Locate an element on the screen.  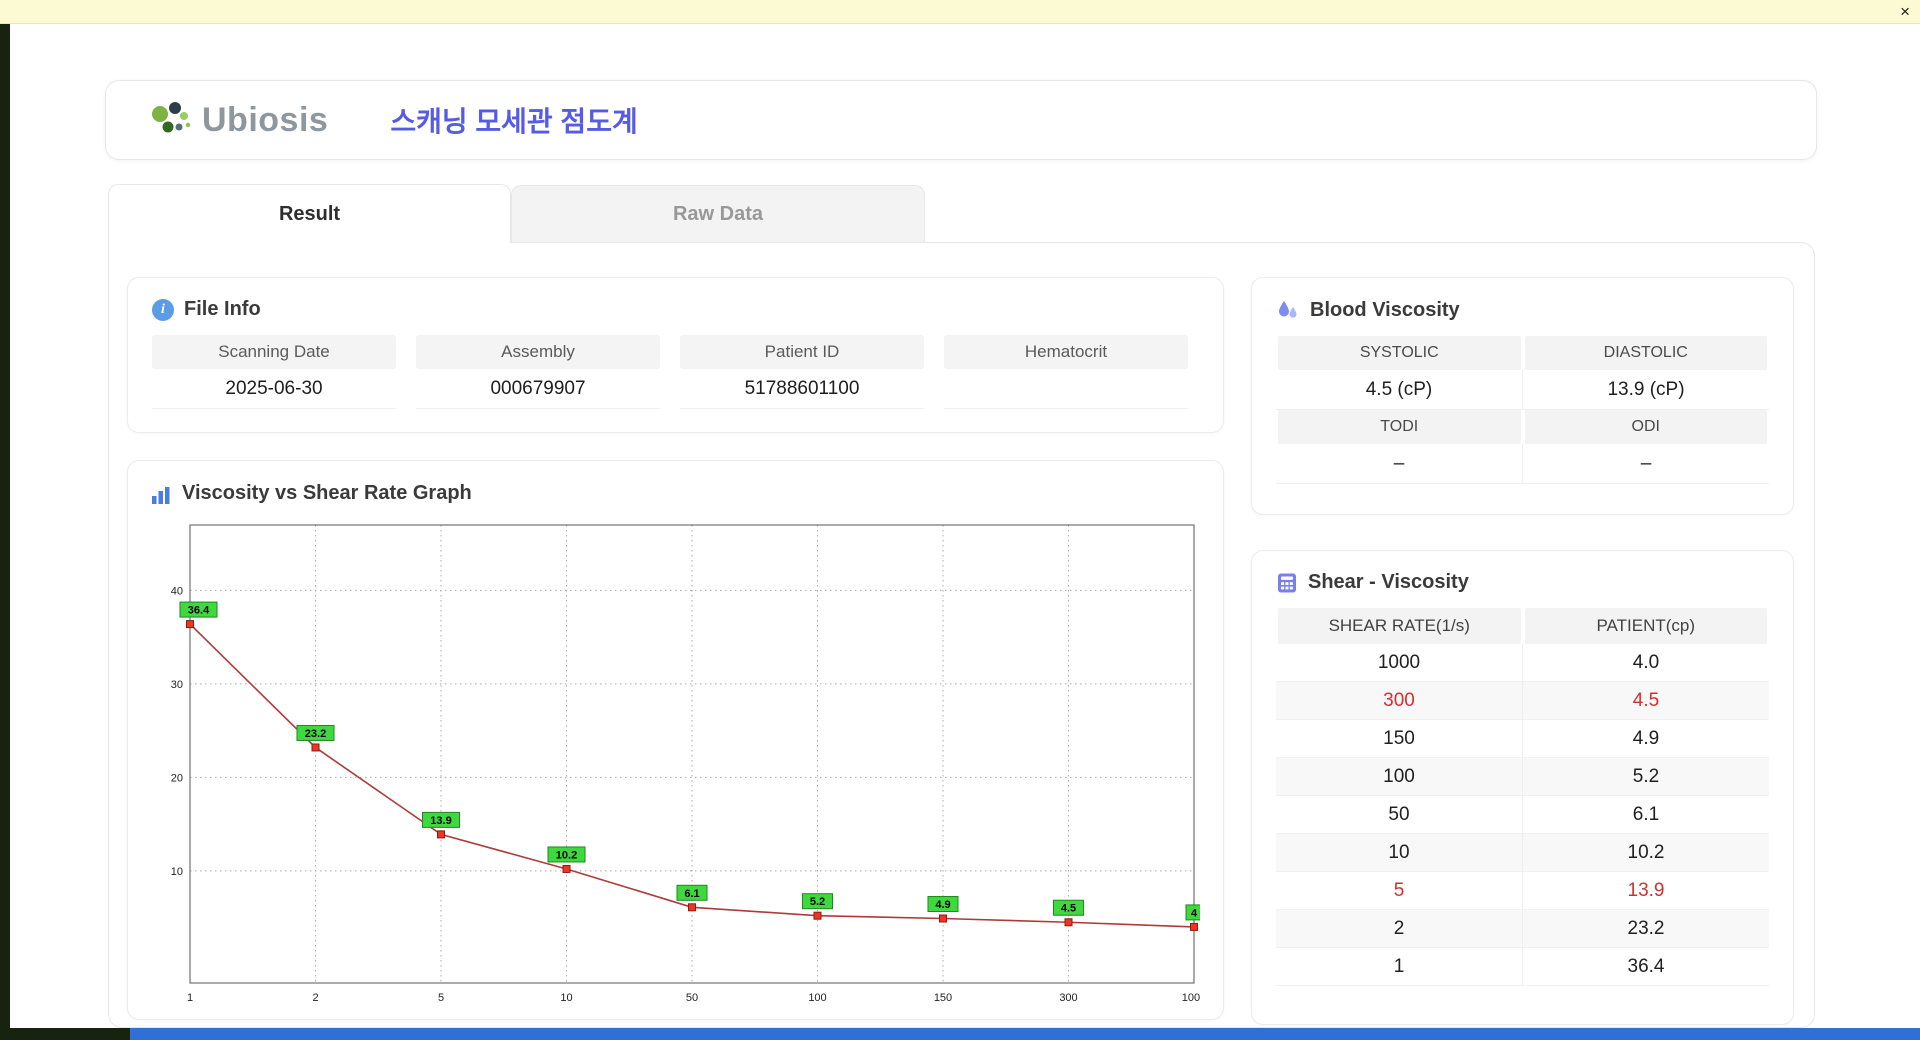
shear-cell: 1 is located at coordinates (1399, 967).